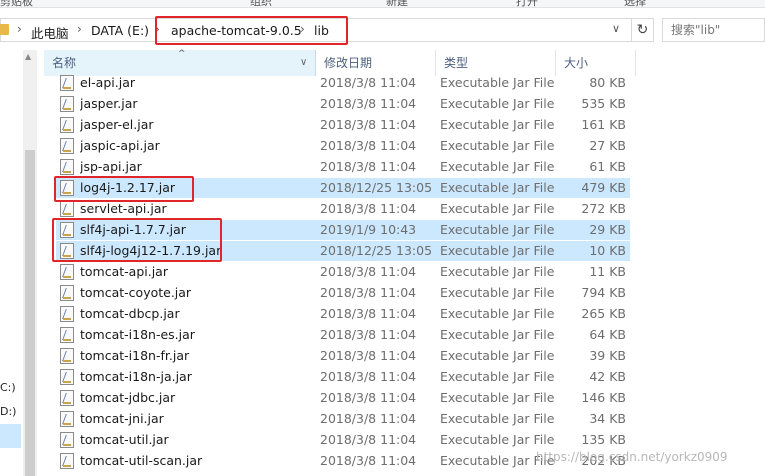 The width and height of the screenshot is (765, 476). Describe the element at coordinates (16, 4) in the screenshot. I see `ribbon-group-clipboard: 剪贴板` at that location.